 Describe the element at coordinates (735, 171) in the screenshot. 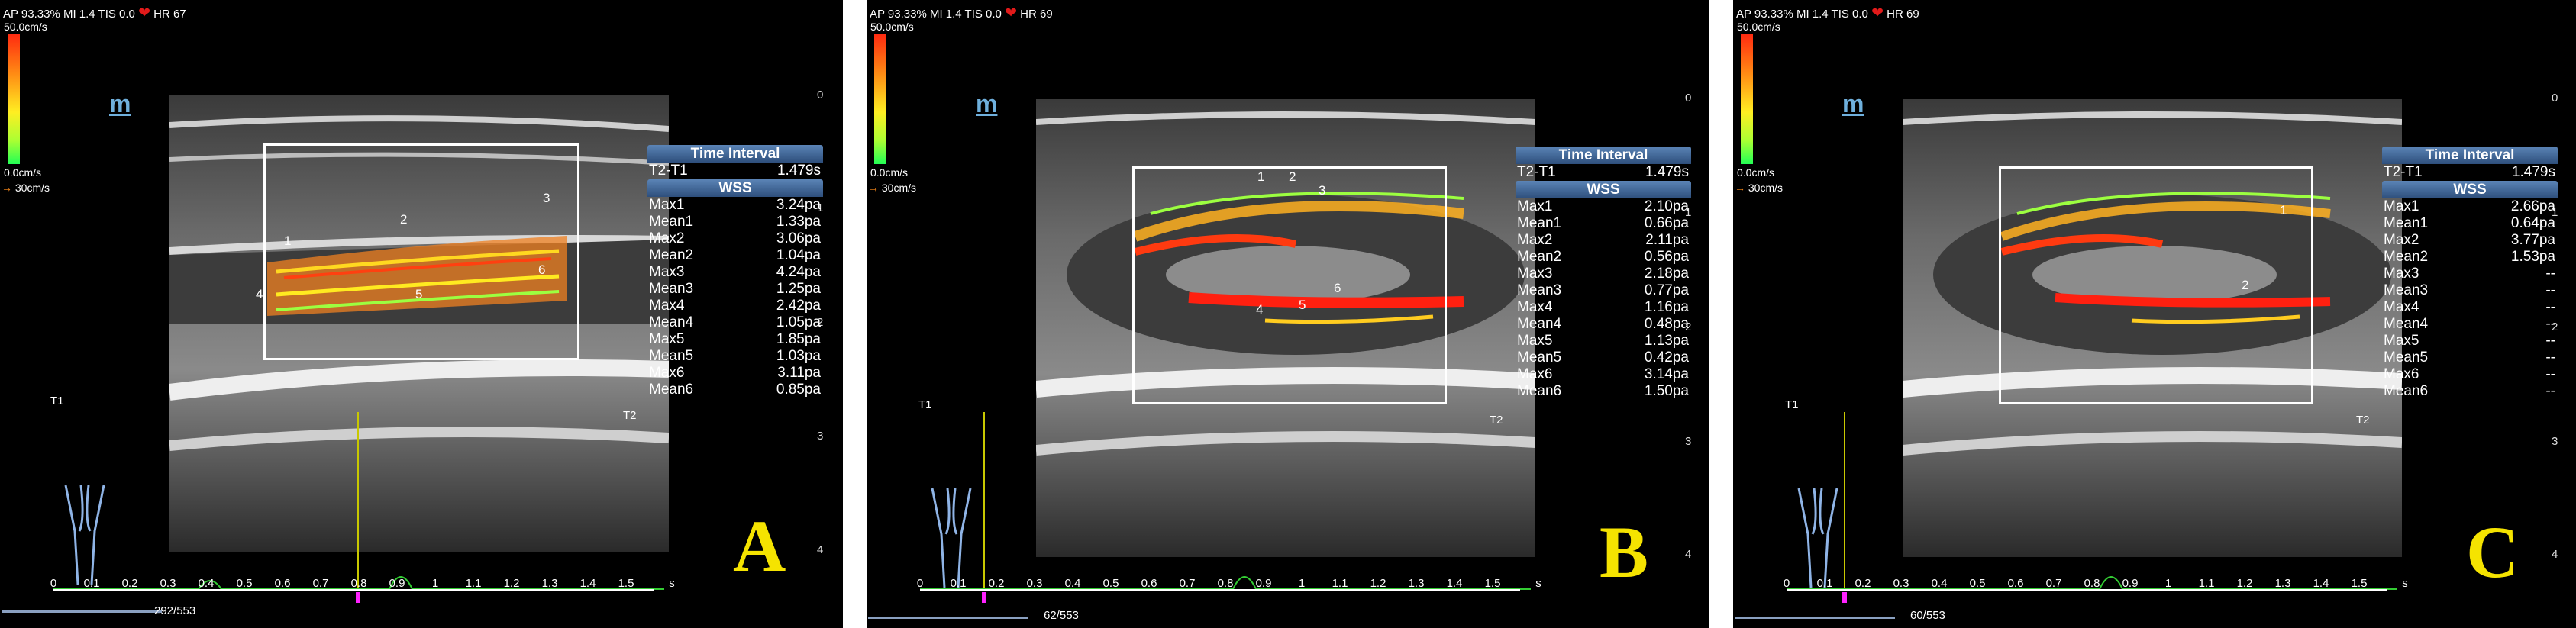

I see `time-interval-row: T2-T1 1.479s` at that location.